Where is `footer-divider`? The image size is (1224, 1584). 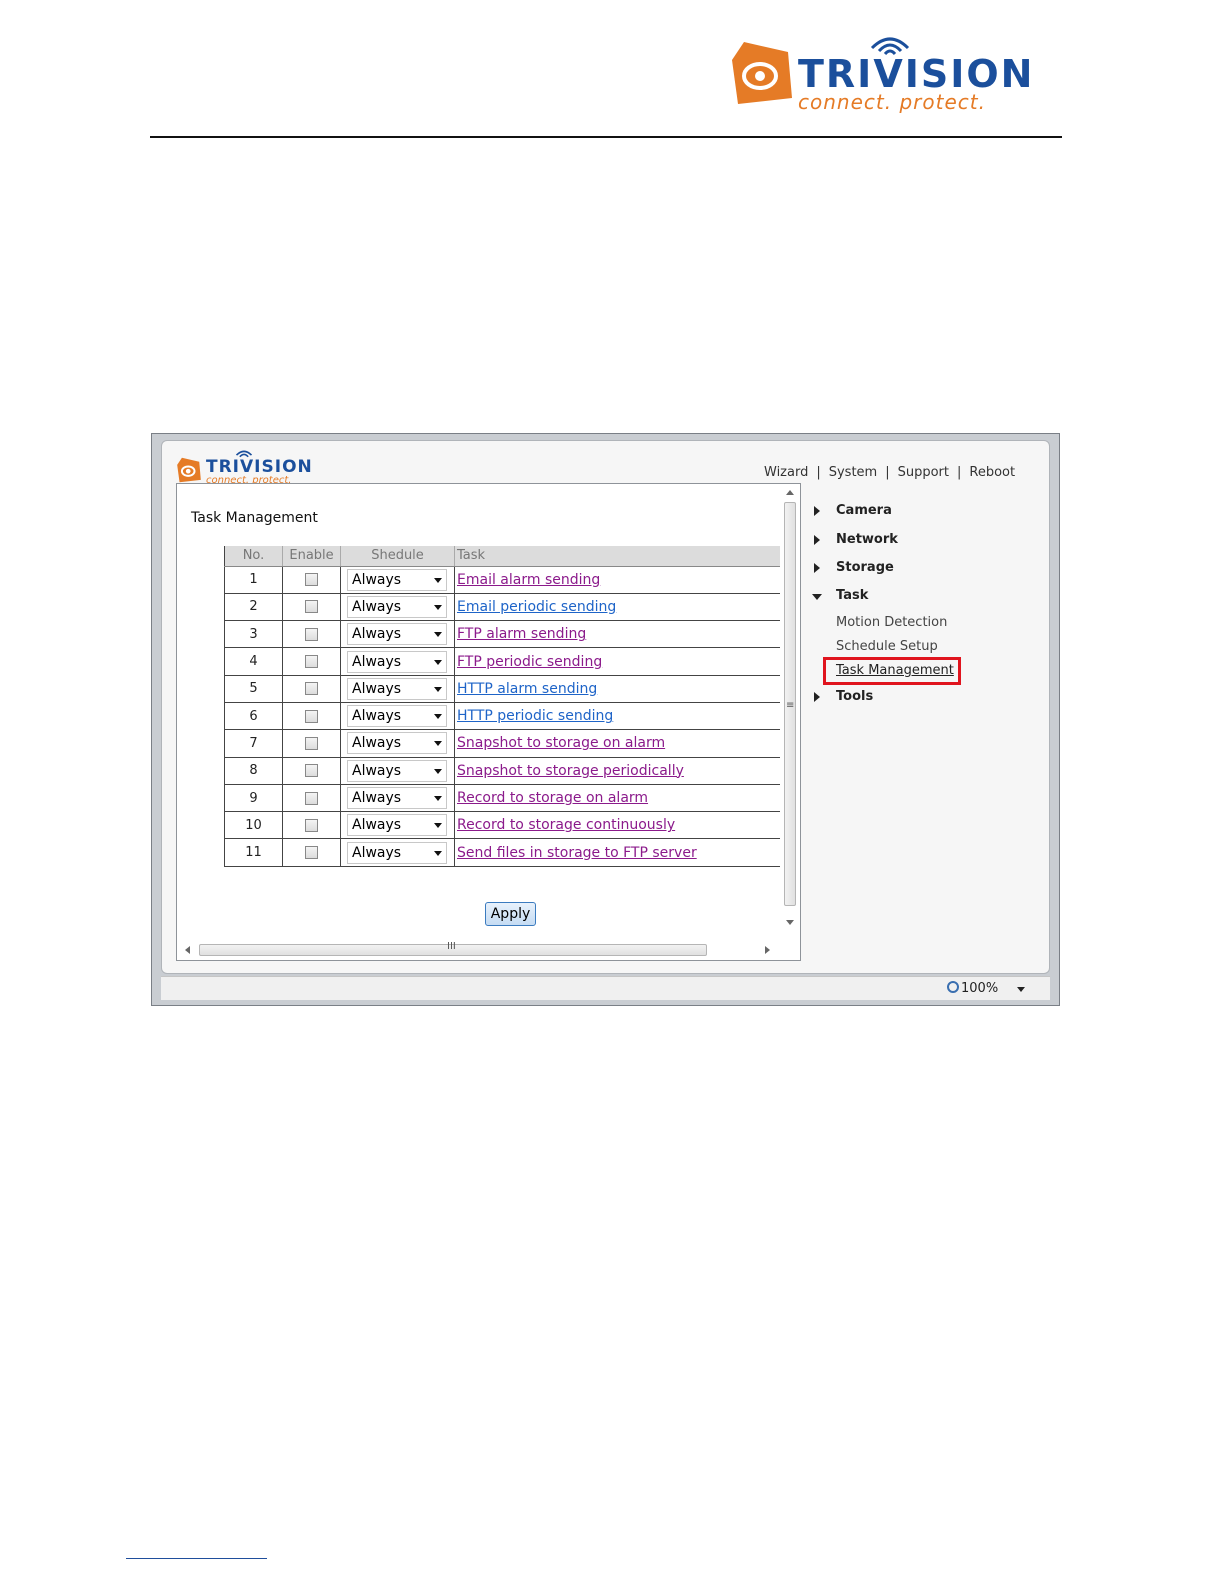 footer-divider is located at coordinates (196, 1558).